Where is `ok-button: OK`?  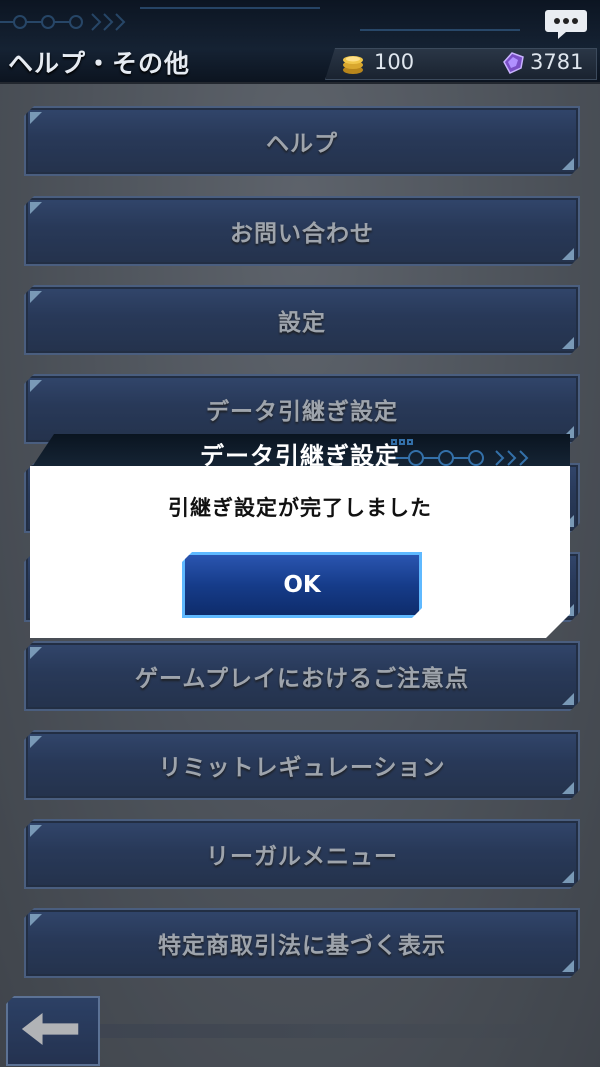
ok-button: OK is located at coordinates (302, 585).